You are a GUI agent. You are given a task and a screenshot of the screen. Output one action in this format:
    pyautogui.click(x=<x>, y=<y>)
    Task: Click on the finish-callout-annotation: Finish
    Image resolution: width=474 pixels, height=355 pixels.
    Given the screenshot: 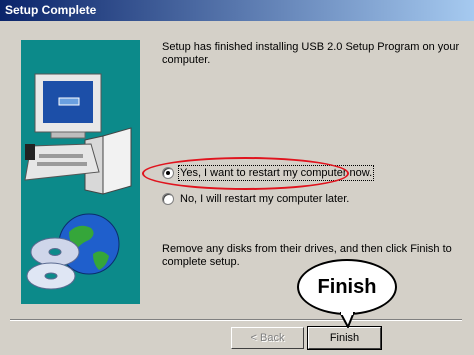 What is the action you would take?
    pyautogui.click(x=347, y=287)
    